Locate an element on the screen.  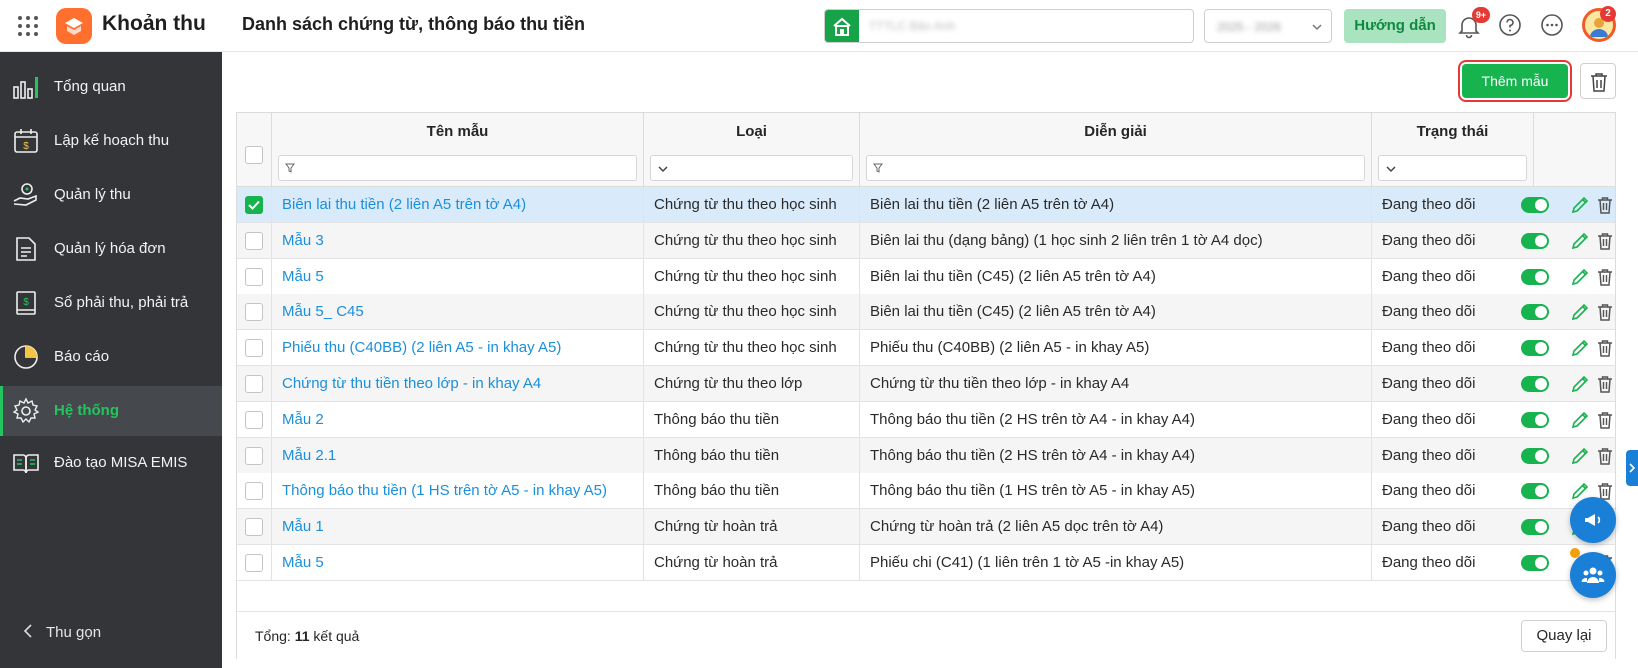
guide-button: Hướng dẫn is located at coordinates (1395, 26).